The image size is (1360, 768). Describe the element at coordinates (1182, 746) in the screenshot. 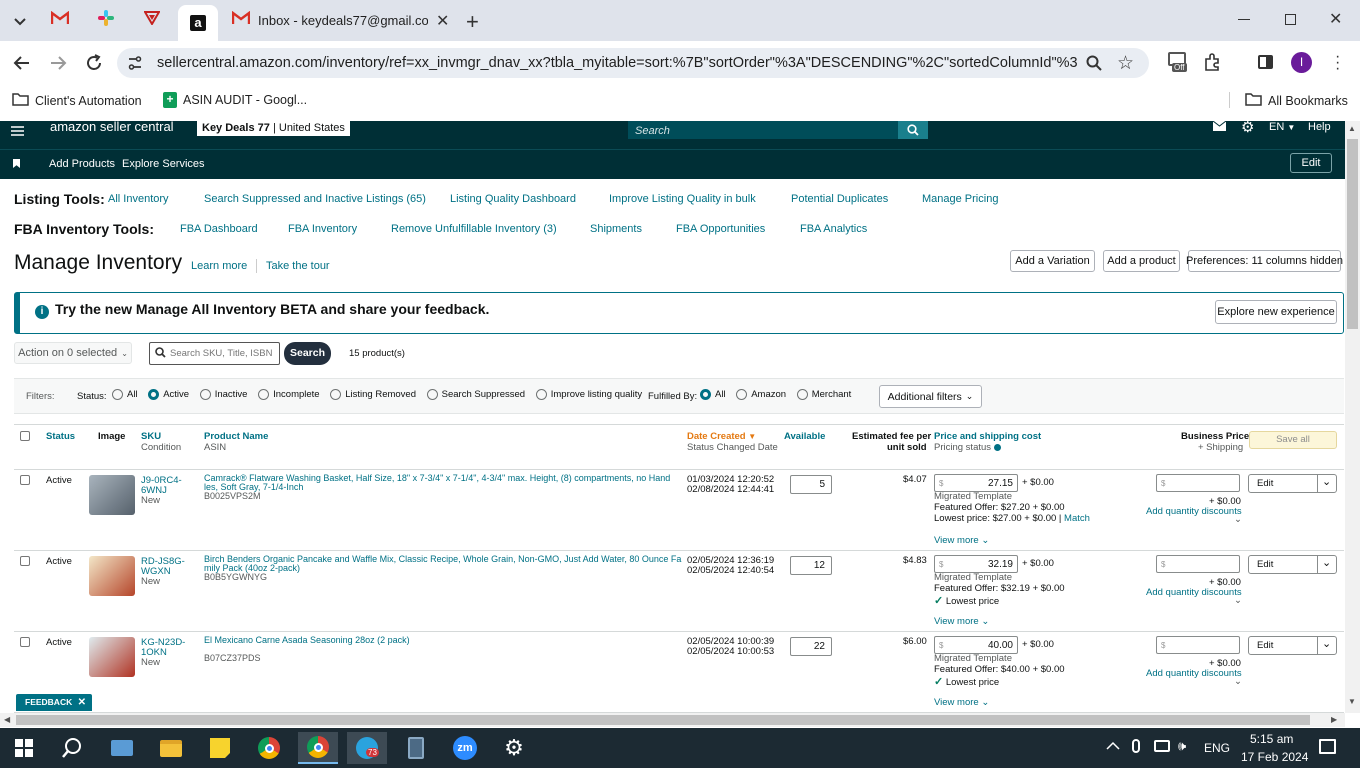

I see `volume-icon: 🕪` at that location.